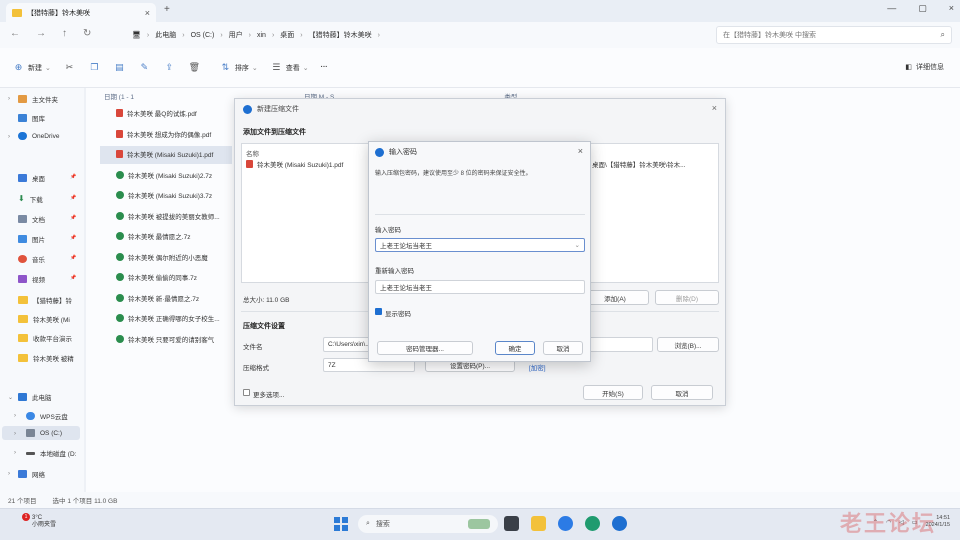 The image size is (960, 540). What do you see at coordinates (236, 35) in the screenshot?
I see `breadcrumb-users: 用户` at bounding box center [236, 35].